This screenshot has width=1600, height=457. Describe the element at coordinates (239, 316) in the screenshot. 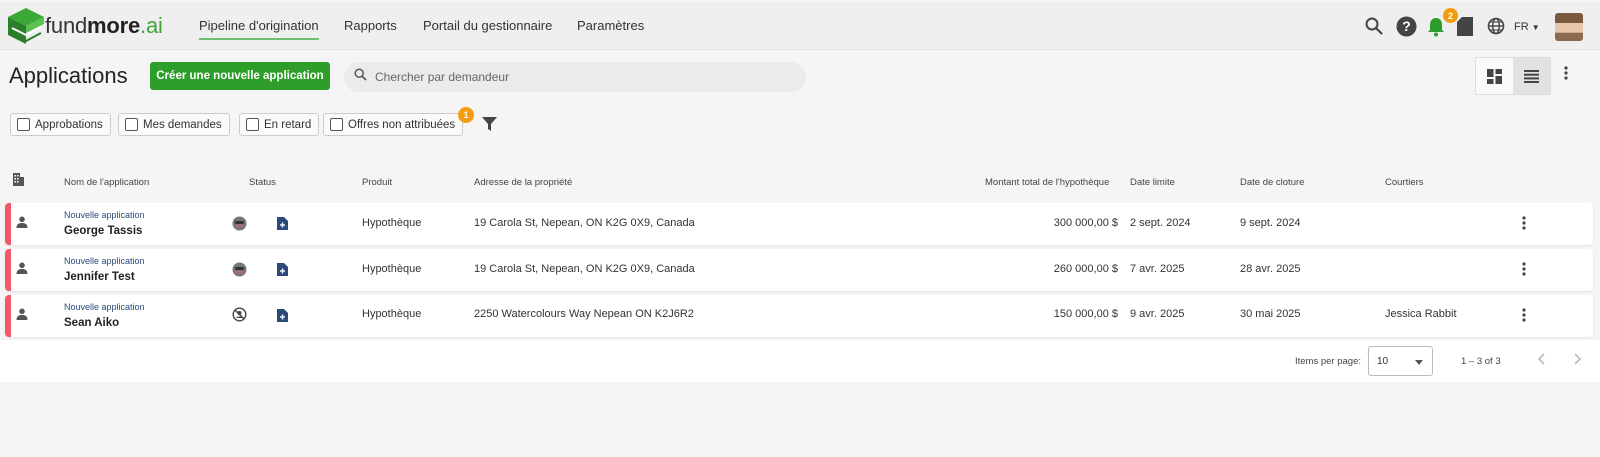

I see `unassigned-icon` at that location.